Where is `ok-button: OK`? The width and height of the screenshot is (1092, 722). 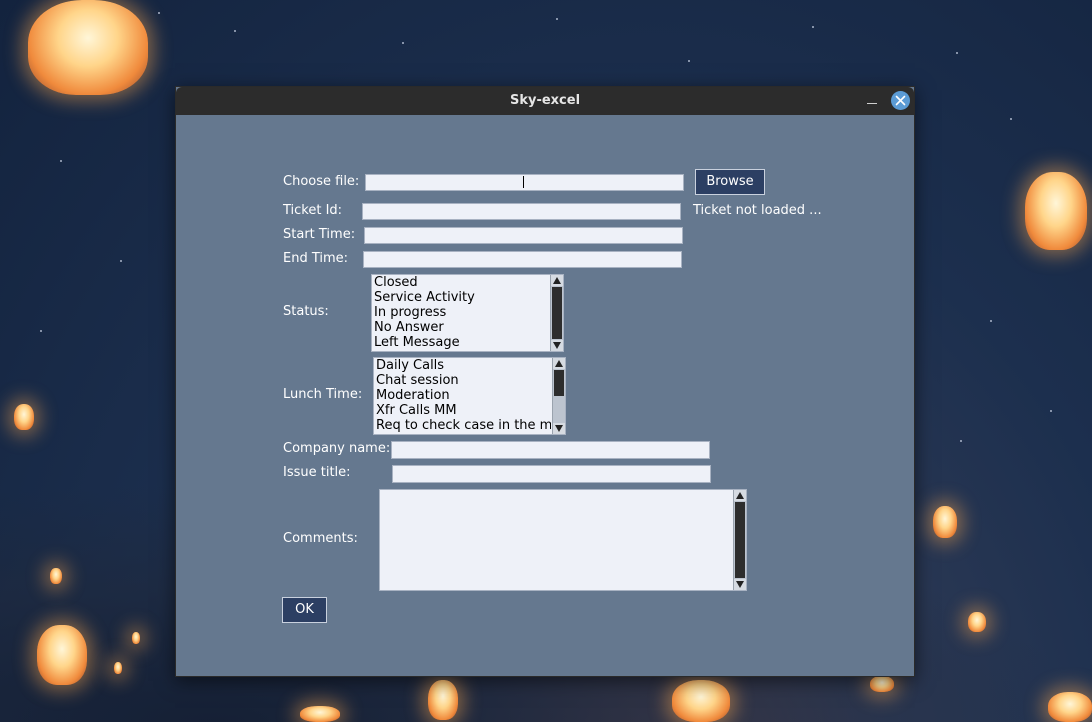
ok-button: OK is located at coordinates (304, 610).